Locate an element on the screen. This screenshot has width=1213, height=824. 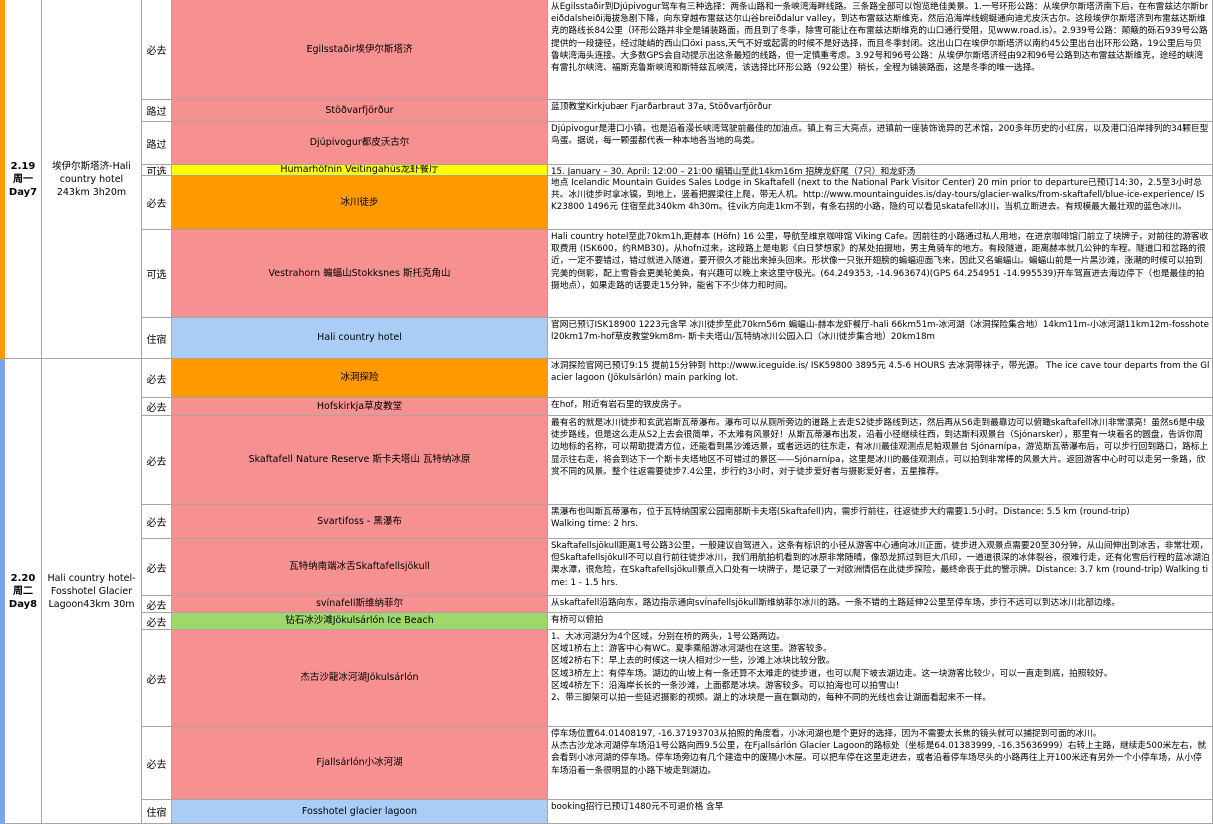
day-cell: 2.19 周一 Day7 is located at coordinates (23, 179).